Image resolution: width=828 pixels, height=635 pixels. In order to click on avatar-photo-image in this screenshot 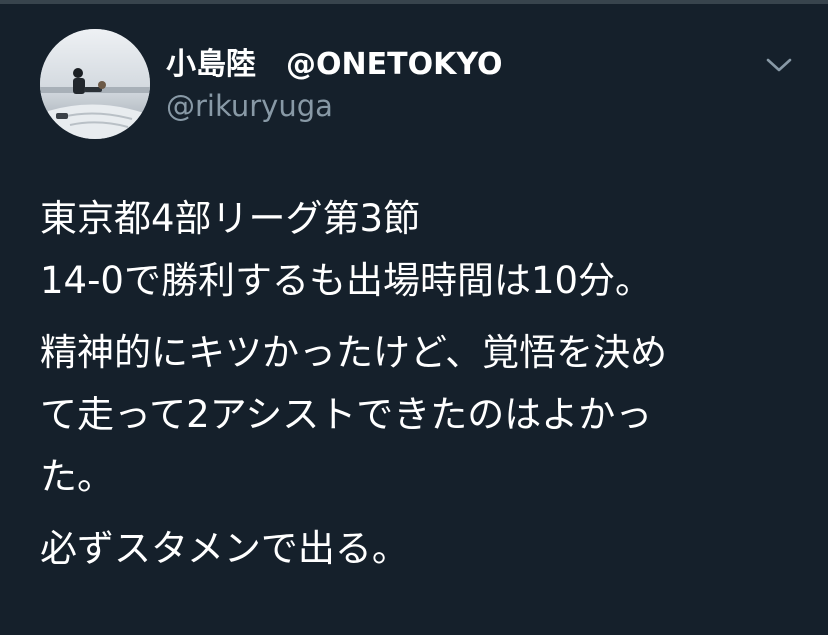, I will do `click(95, 84)`.